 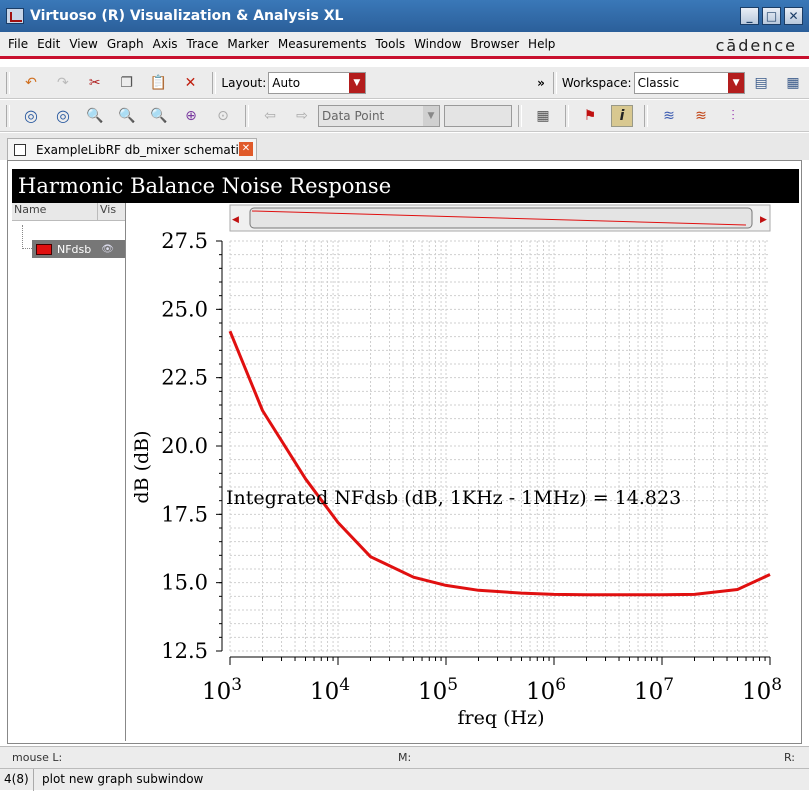 I want to click on tree-connector, so click(x=27, y=237).